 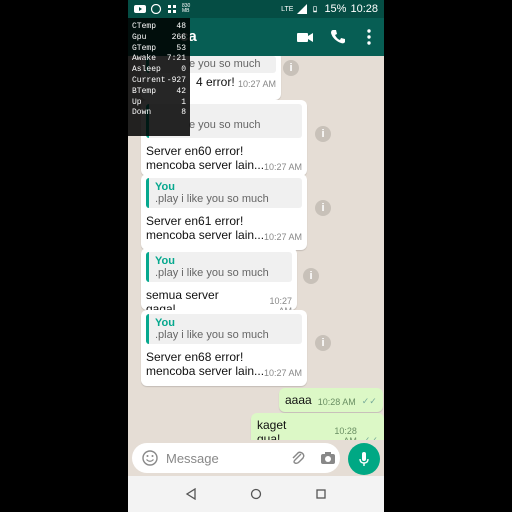 I want to click on message-text: kaget gua!, so click(x=272, y=429).